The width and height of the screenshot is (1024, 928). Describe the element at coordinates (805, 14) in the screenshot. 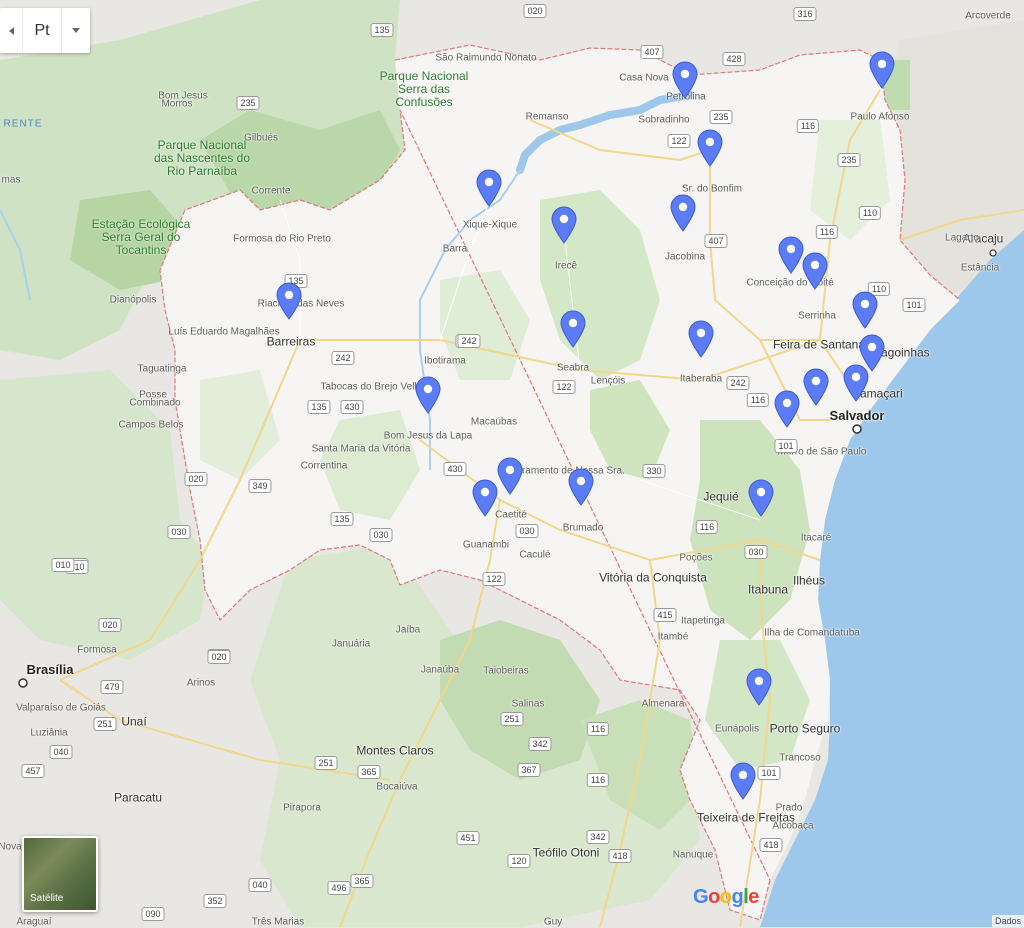

I see `road-shield: 316` at that location.